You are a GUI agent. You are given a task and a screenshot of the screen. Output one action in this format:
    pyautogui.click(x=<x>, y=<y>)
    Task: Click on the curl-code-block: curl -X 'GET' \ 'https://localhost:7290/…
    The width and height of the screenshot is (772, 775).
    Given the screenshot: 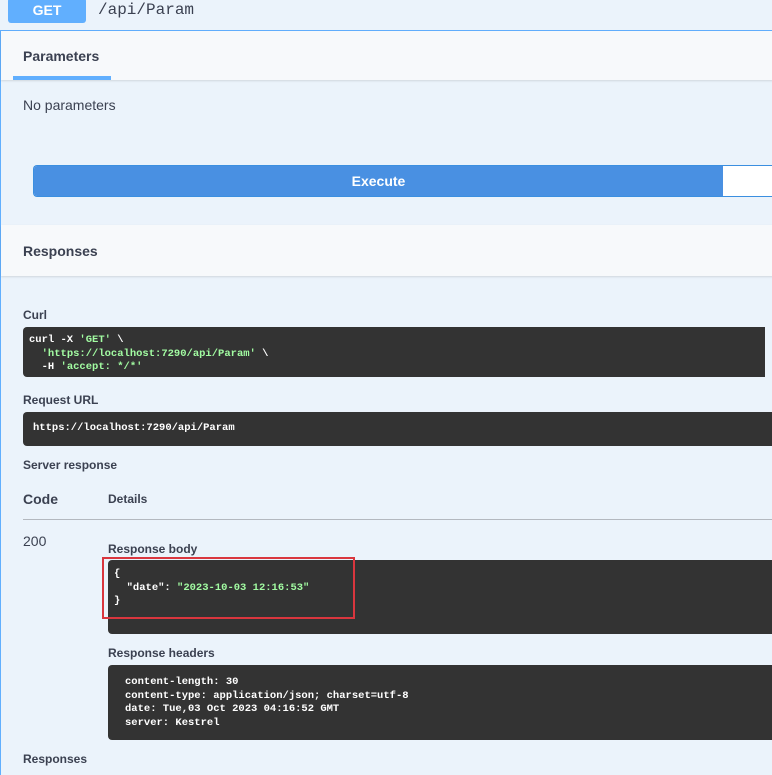 What is the action you would take?
    pyautogui.click(x=394, y=352)
    